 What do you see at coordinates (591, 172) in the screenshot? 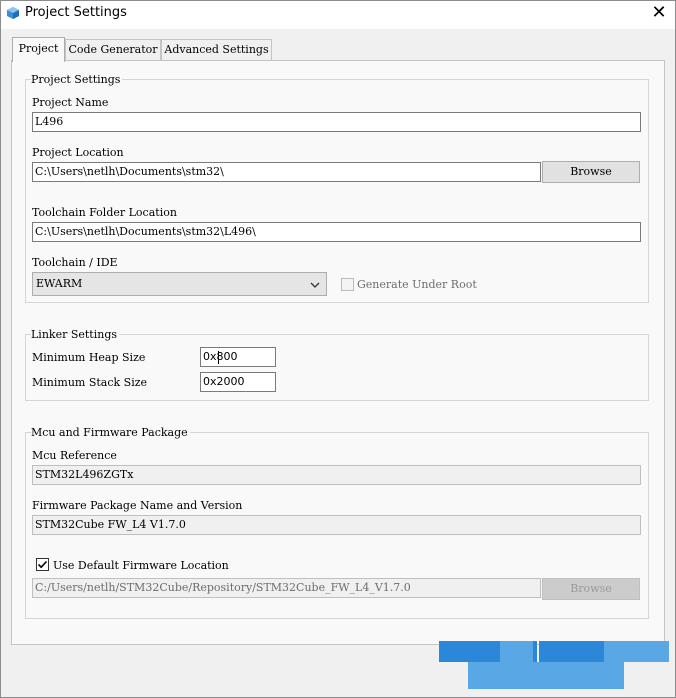
I see `project-location-browse-button: Browse` at bounding box center [591, 172].